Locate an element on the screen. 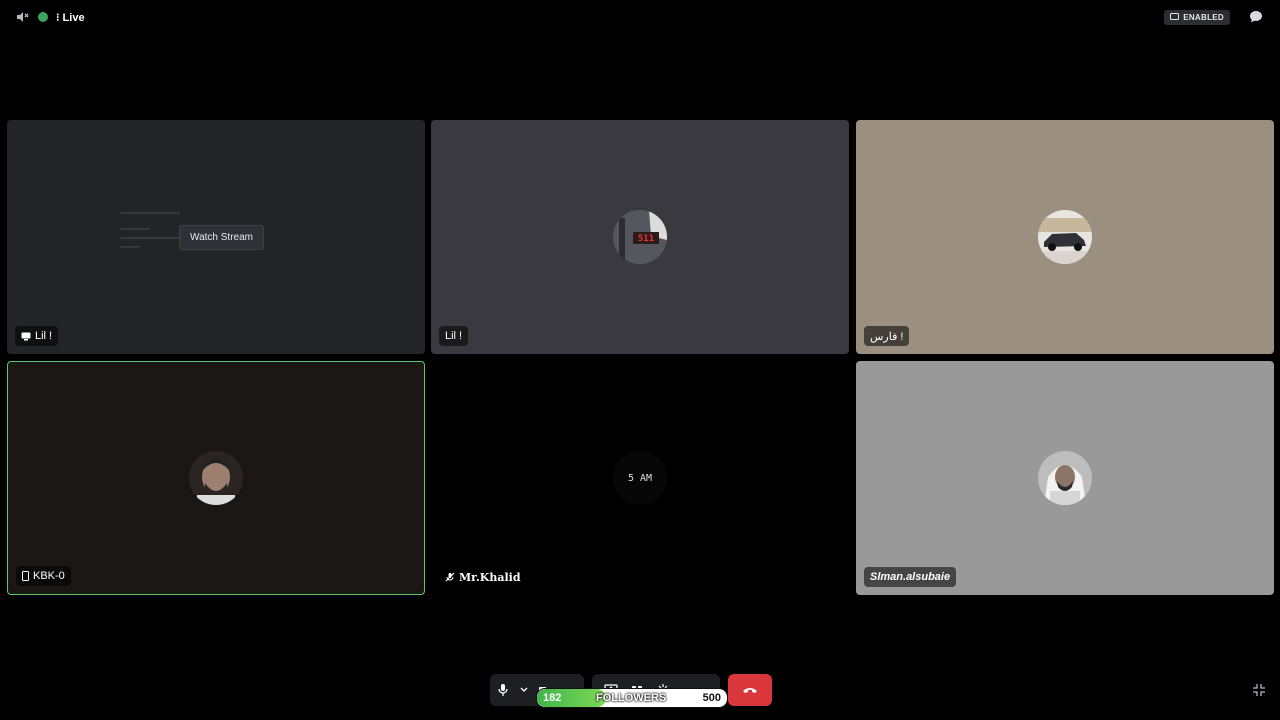 This screenshot has height=720, width=1280. header-actions: ENABLED is located at coordinates (1214, 17).